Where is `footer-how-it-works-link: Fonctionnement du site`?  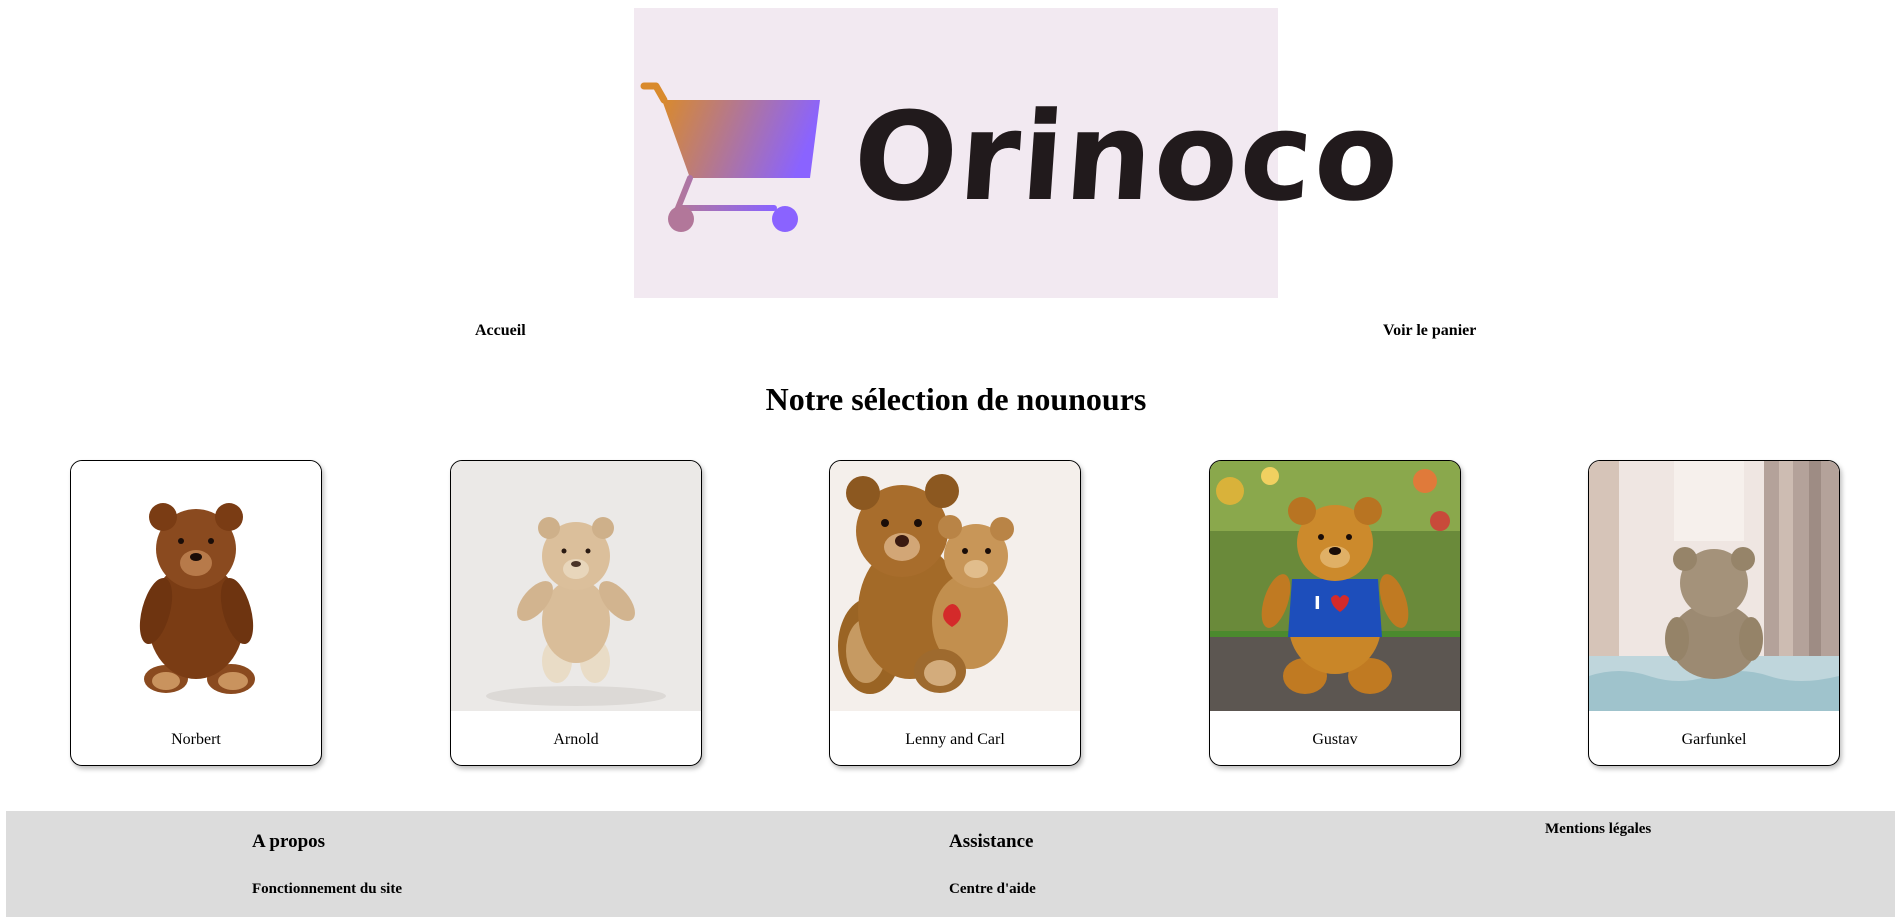 footer-how-it-works-link: Fonctionnement du site is located at coordinates (327, 889).